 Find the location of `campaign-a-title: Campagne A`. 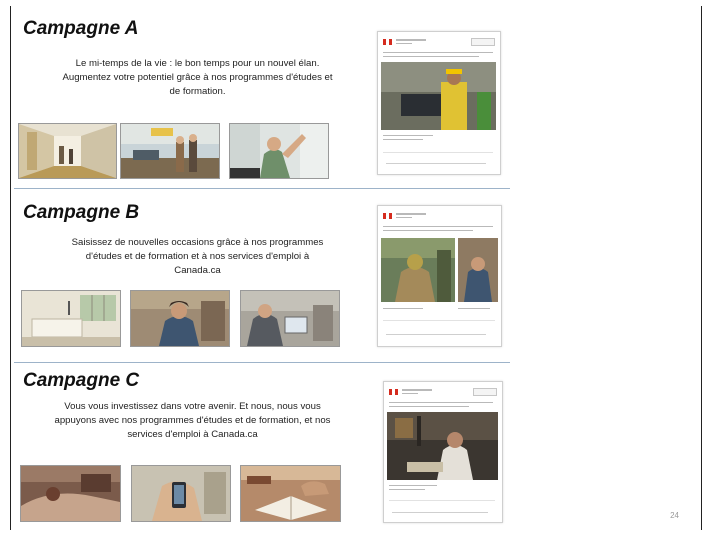

campaign-a-title: Campagne A is located at coordinates (81, 28).